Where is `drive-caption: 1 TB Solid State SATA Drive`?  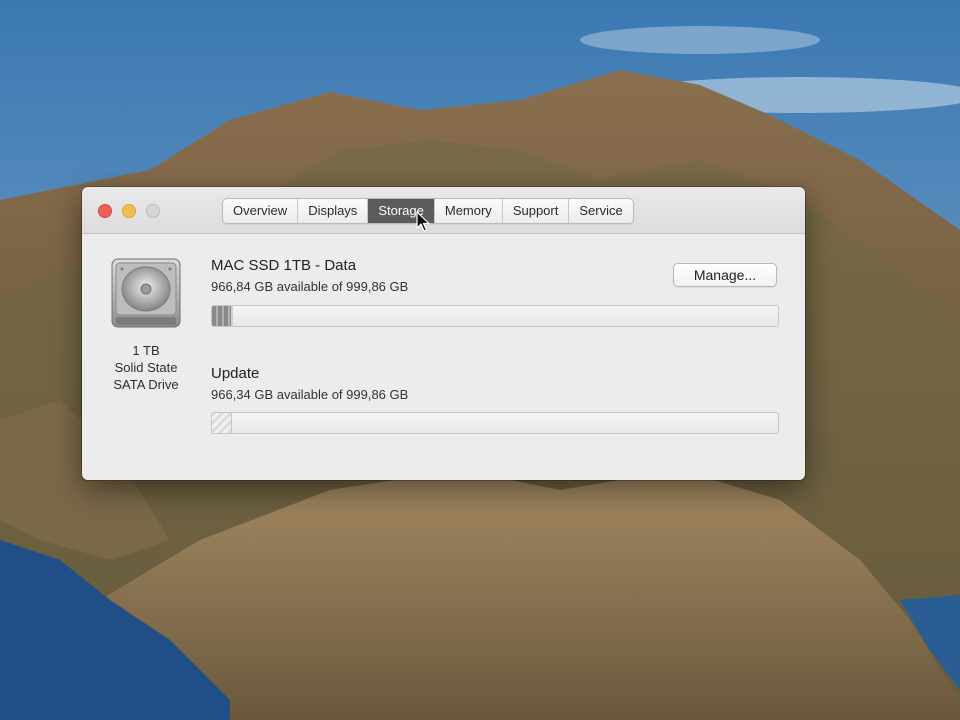
drive-caption: 1 TB Solid State SATA Drive is located at coordinates (146, 367).